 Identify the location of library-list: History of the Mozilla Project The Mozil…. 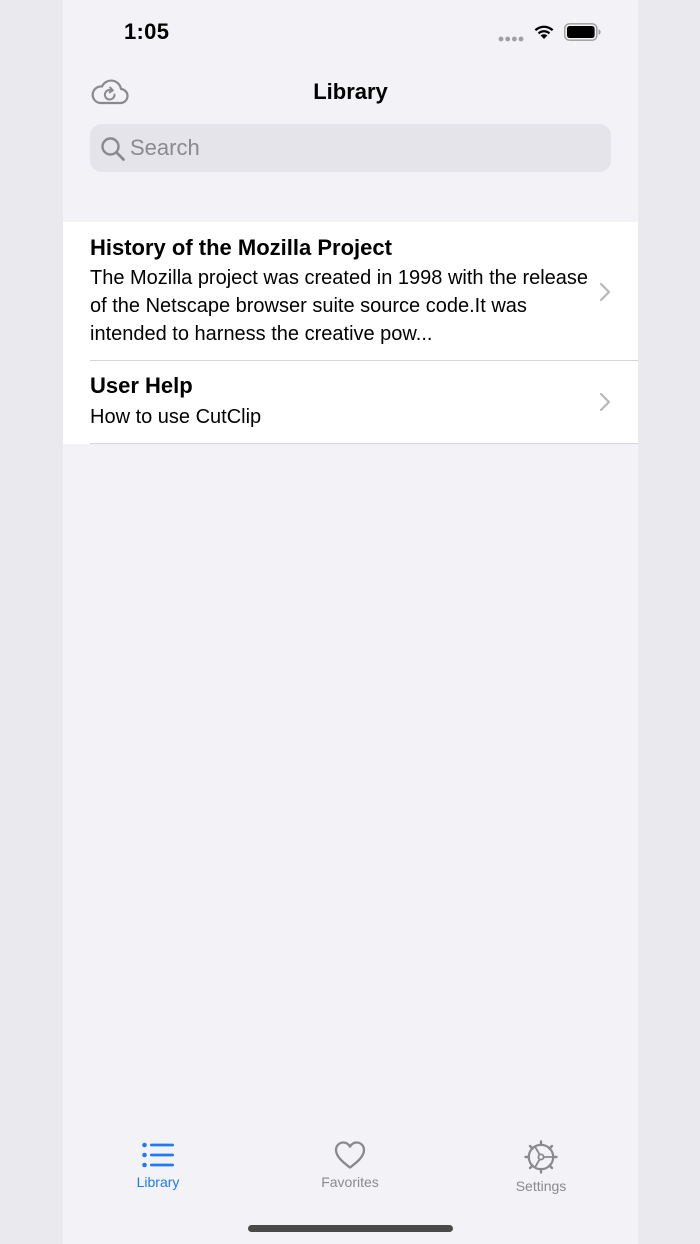
(350, 333).